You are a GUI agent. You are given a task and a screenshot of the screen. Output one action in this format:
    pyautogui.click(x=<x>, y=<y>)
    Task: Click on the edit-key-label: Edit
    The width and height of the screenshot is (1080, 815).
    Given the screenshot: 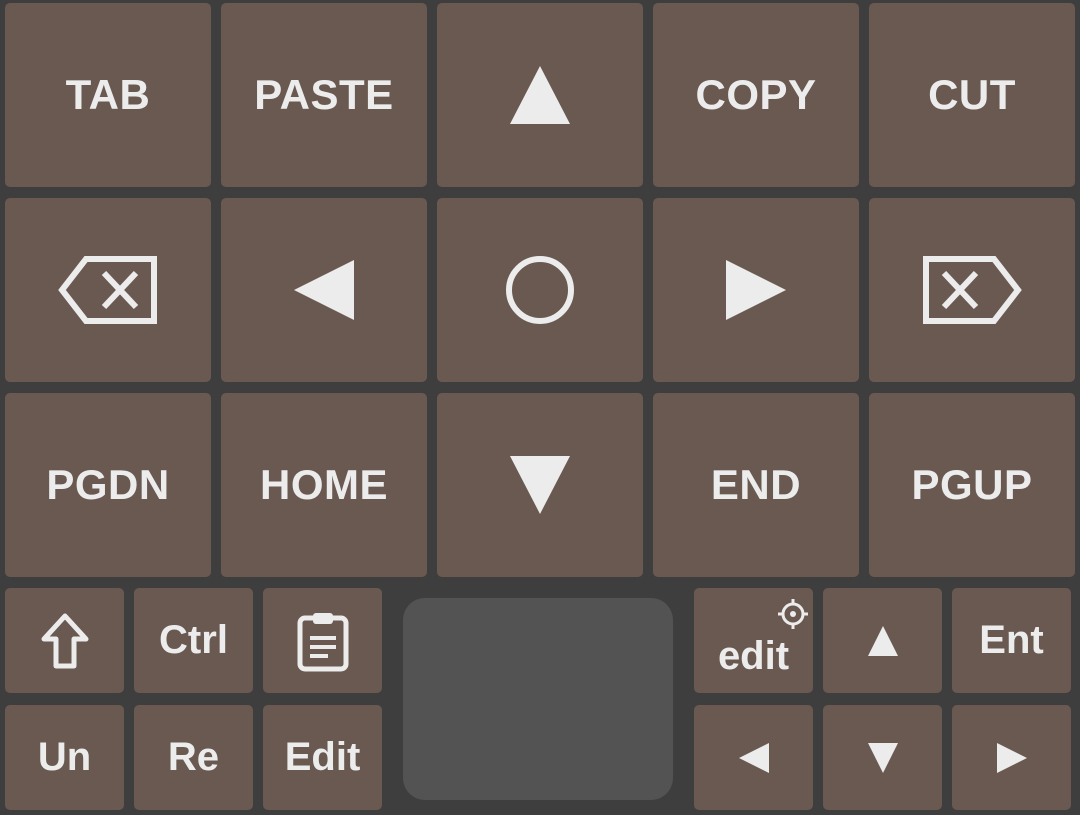 What is the action you would take?
    pyautogui.click(x=322, y=757)
    